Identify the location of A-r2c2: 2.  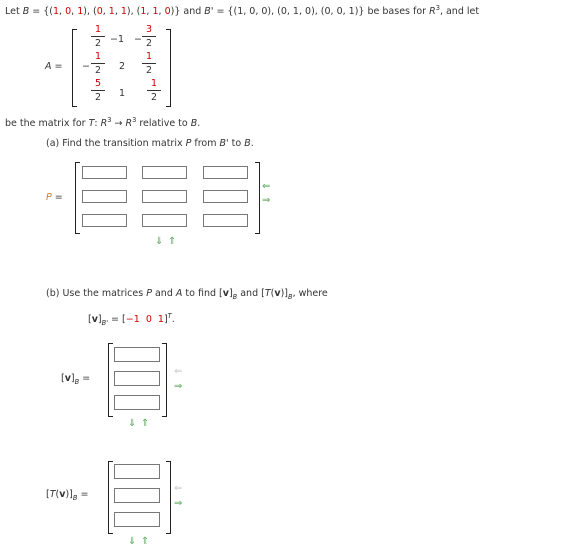
(122, 66).